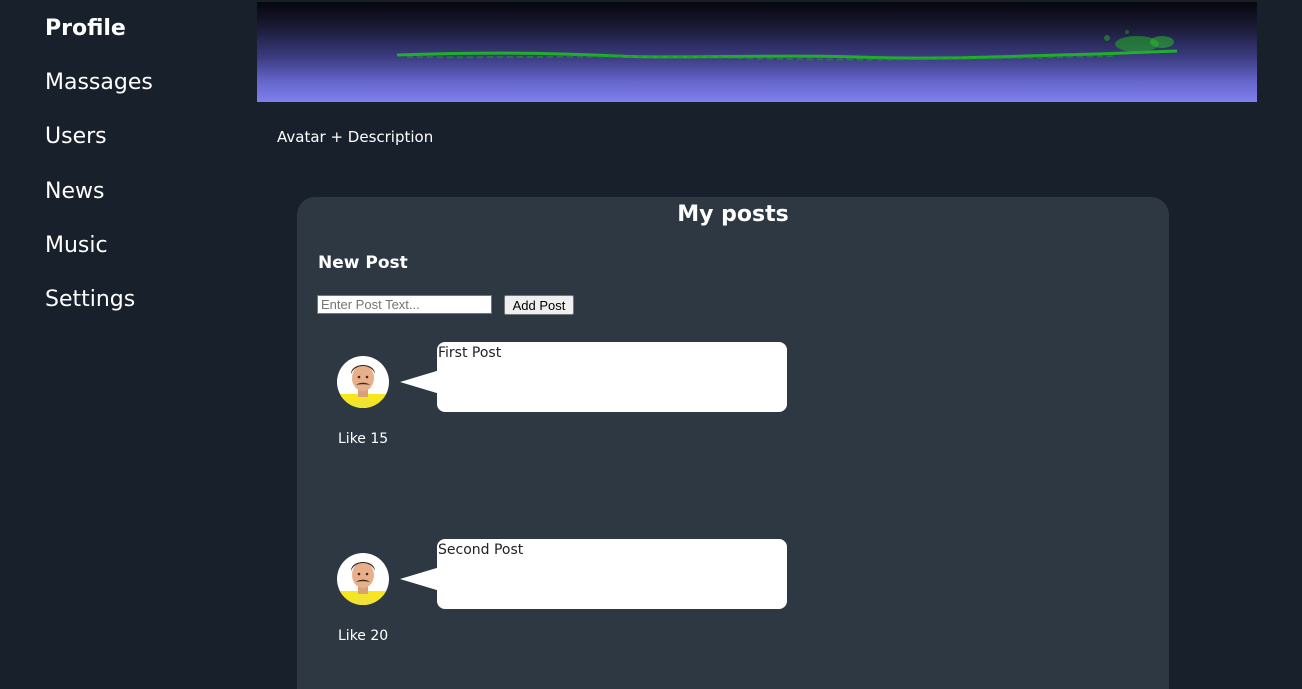 This screenshot has width=1302, height=689. Describe the element at coordinates (74, 192) in the screenshot. I see `nav-item-news: News` at that location.